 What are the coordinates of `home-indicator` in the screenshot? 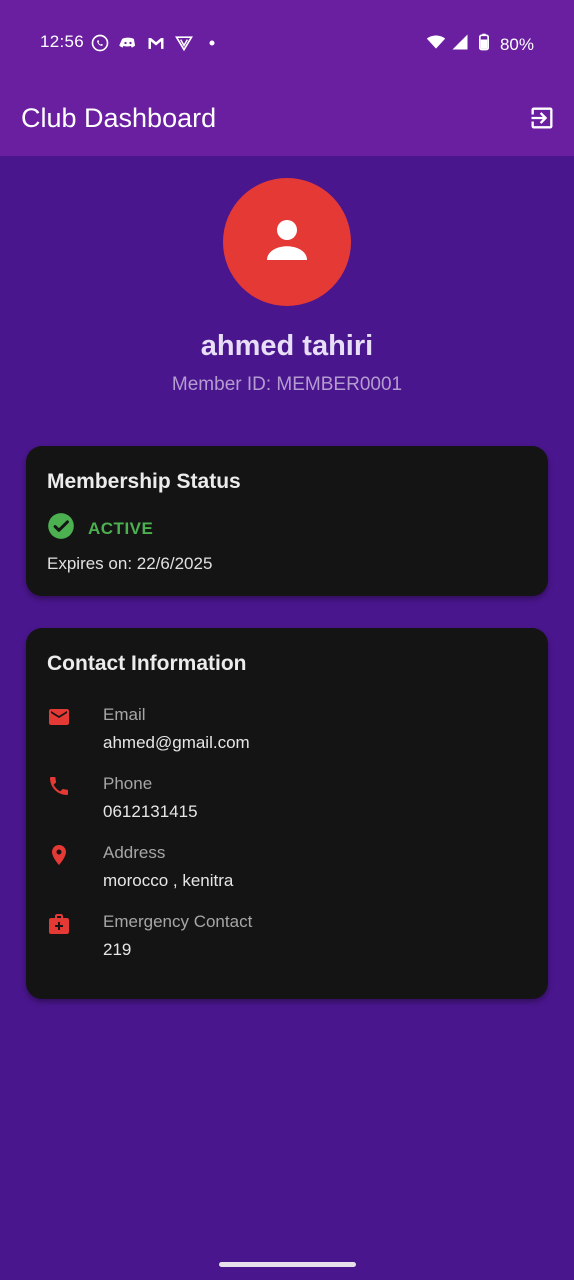 It's located at (287, 1264).